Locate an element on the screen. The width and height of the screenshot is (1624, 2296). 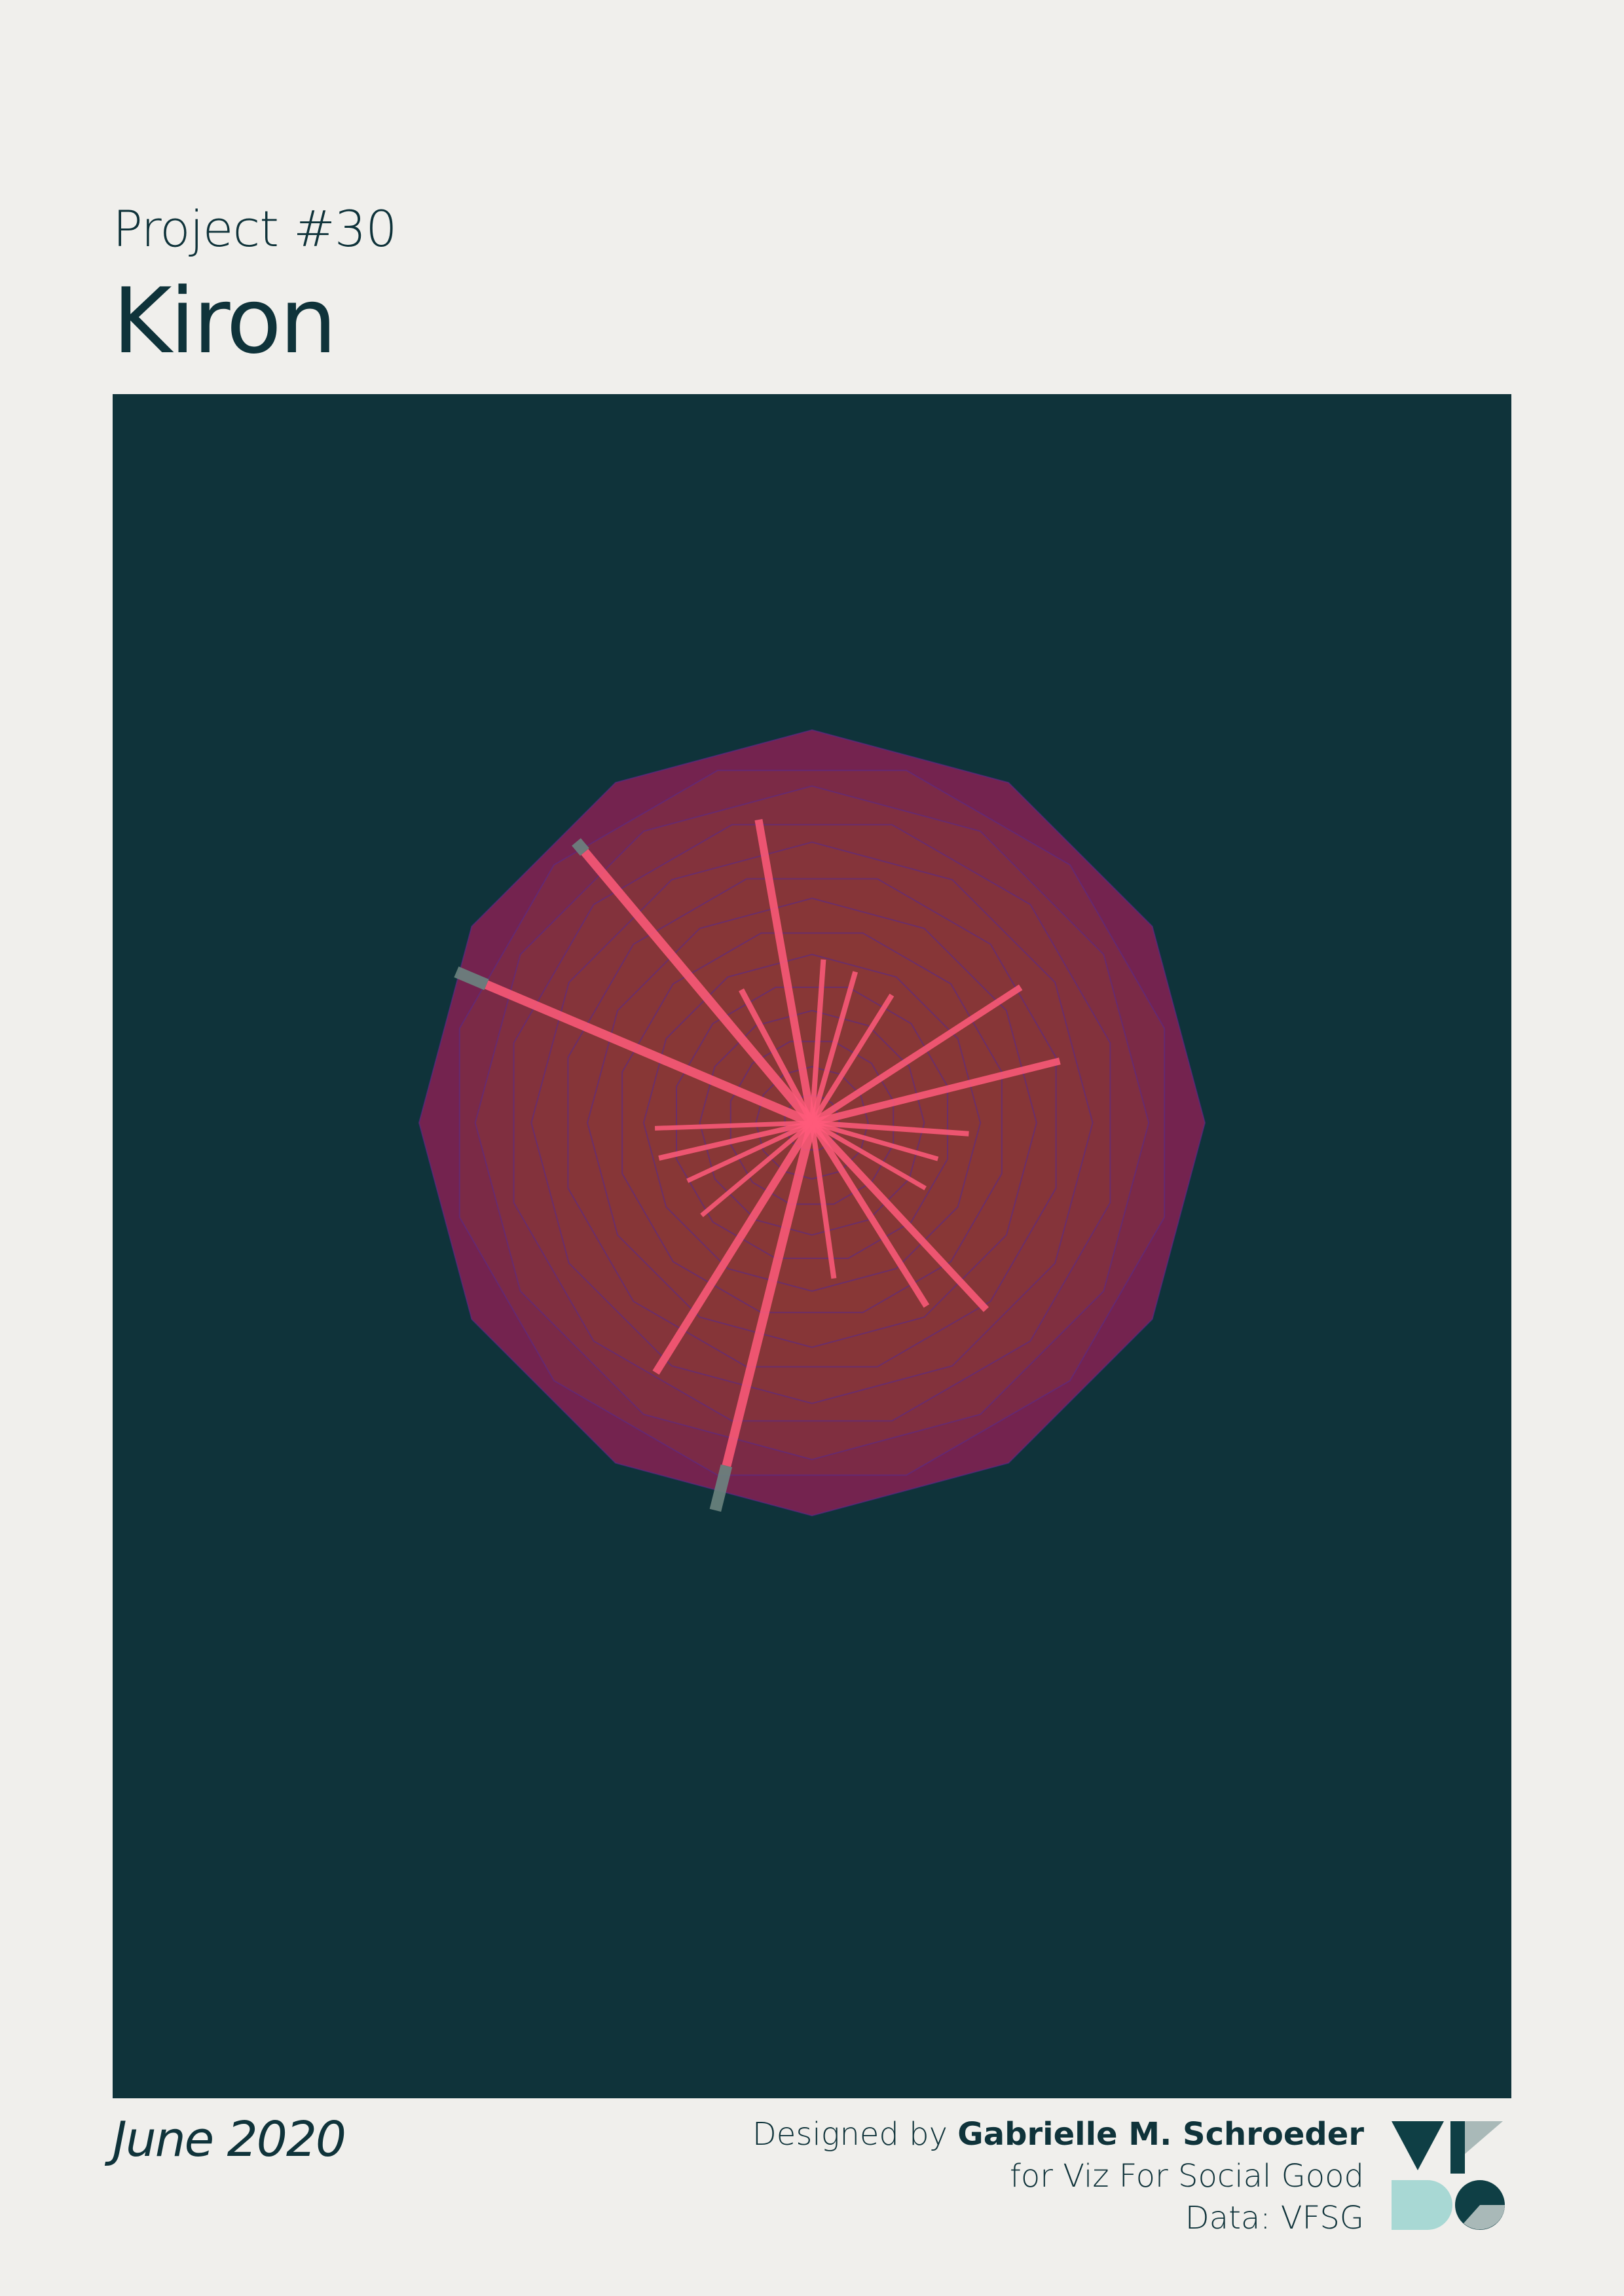
page-title: Kiron is located at coordinates (225, 321).